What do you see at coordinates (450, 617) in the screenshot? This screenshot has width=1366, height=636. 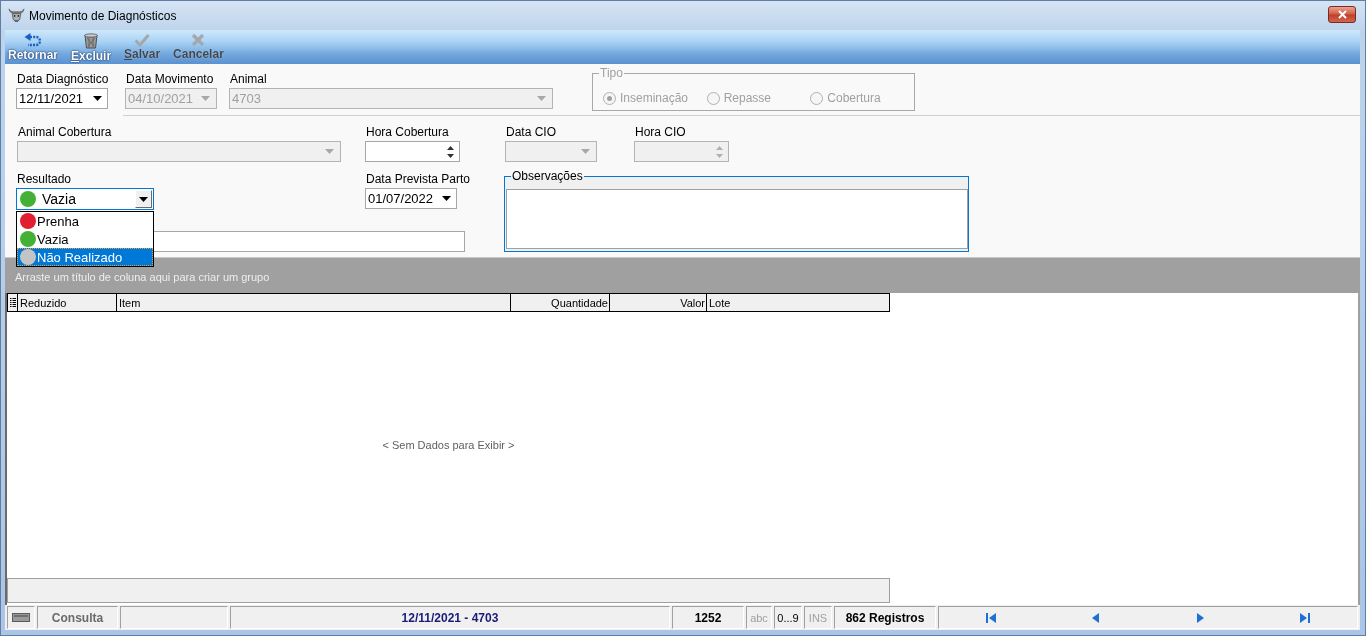 I see `record-panel: 12/11/2021 - 4703` at bounding box center [450, 617].